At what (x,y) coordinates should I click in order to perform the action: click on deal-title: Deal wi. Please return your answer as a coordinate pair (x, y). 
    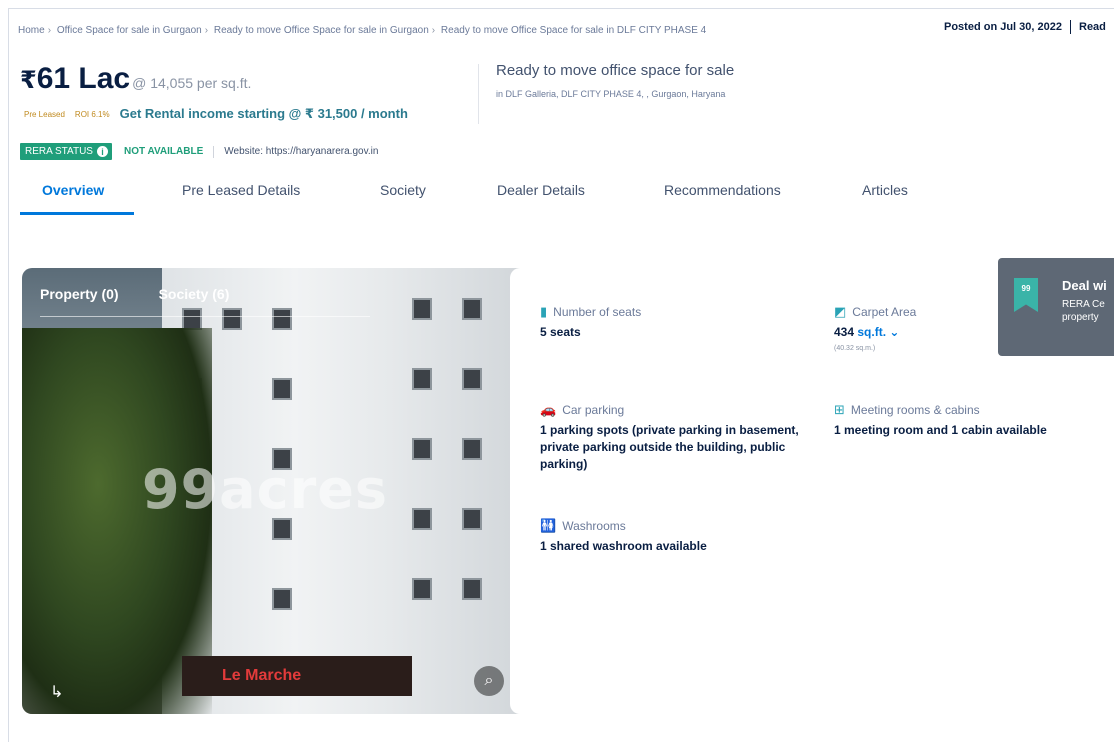
    Looking at the image, I should click on (1084, 285).